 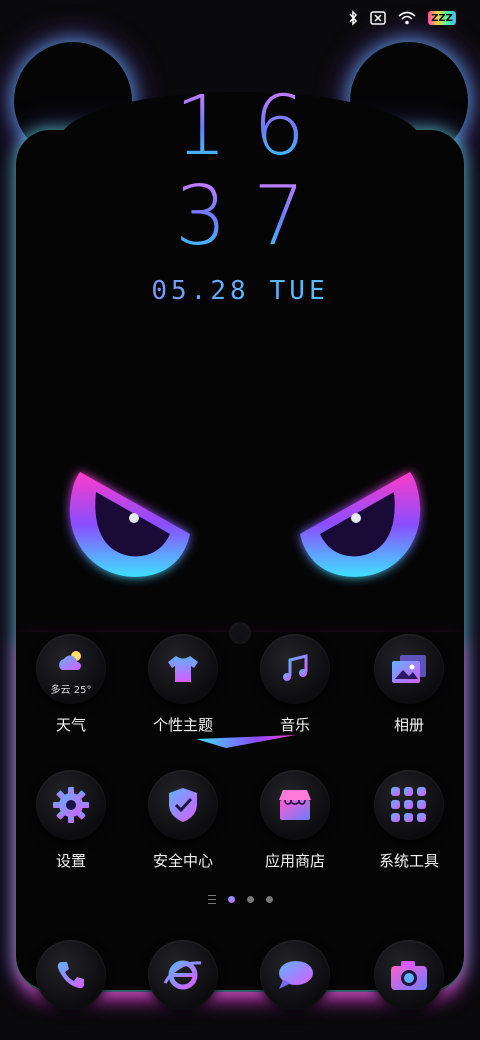 I want to click on date-line: 05.28 TUE, so click(x=240, y=291).